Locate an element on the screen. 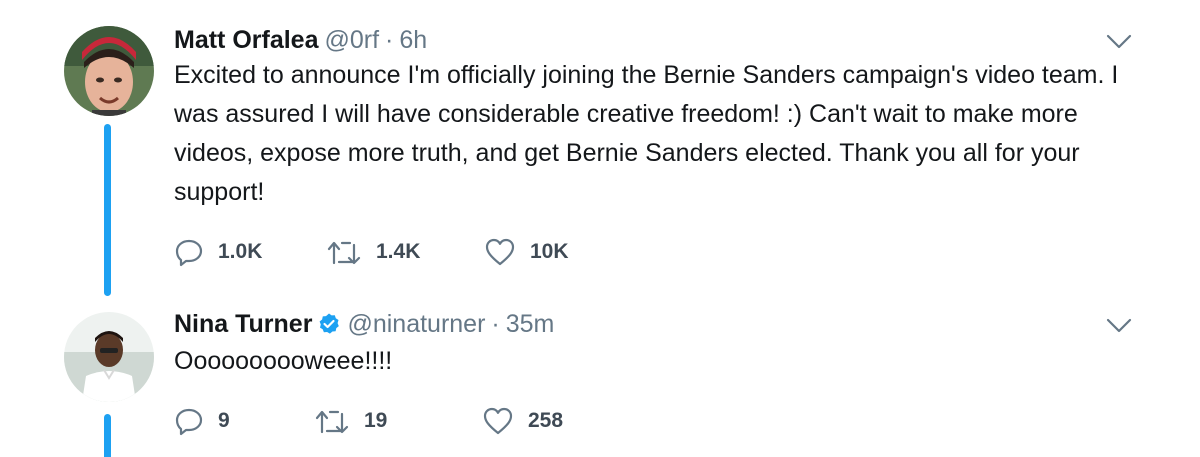 Image resolution: width=1200 pixels, height=457 pixels. verified-badge-icon is located at coordinates (330, 323).